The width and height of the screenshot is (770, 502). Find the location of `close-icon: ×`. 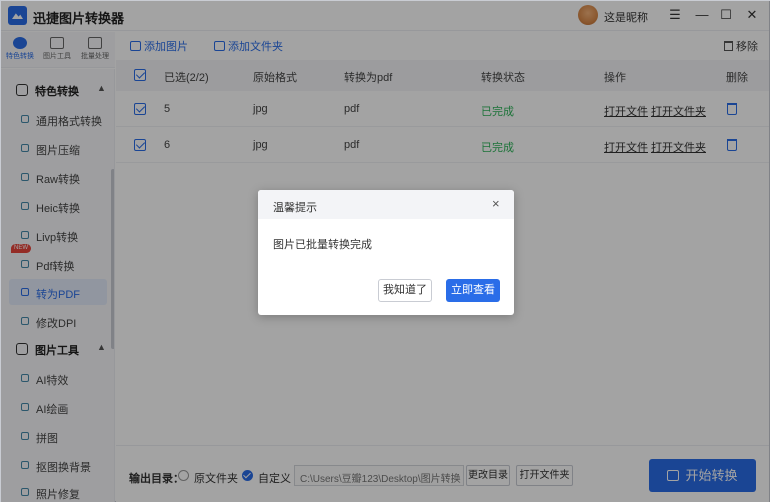

close-icon: × is located at coordinates (496, 203).